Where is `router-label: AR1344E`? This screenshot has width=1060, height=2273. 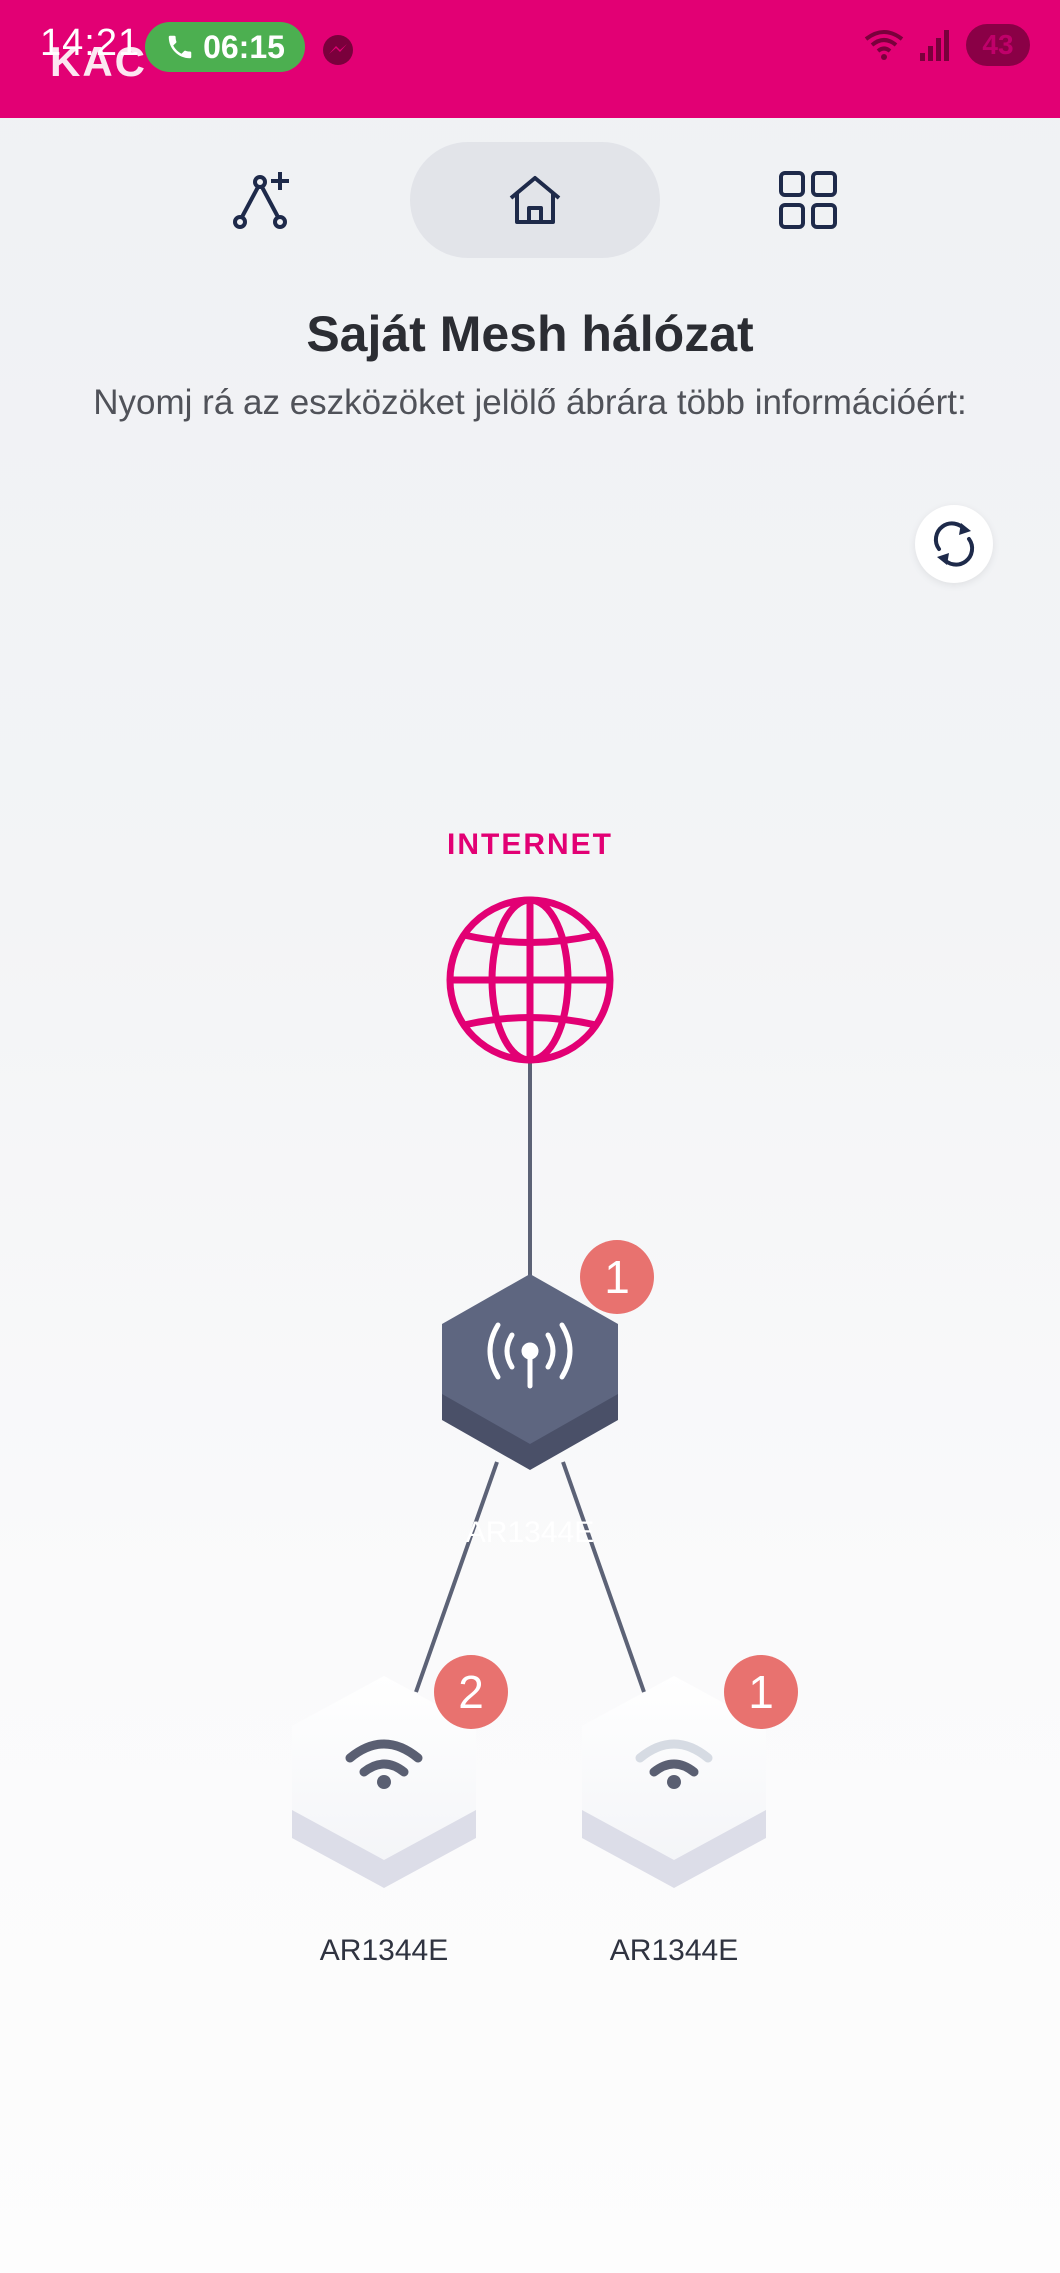 router-label: AR1344E is located at coordinates (530, 1532).